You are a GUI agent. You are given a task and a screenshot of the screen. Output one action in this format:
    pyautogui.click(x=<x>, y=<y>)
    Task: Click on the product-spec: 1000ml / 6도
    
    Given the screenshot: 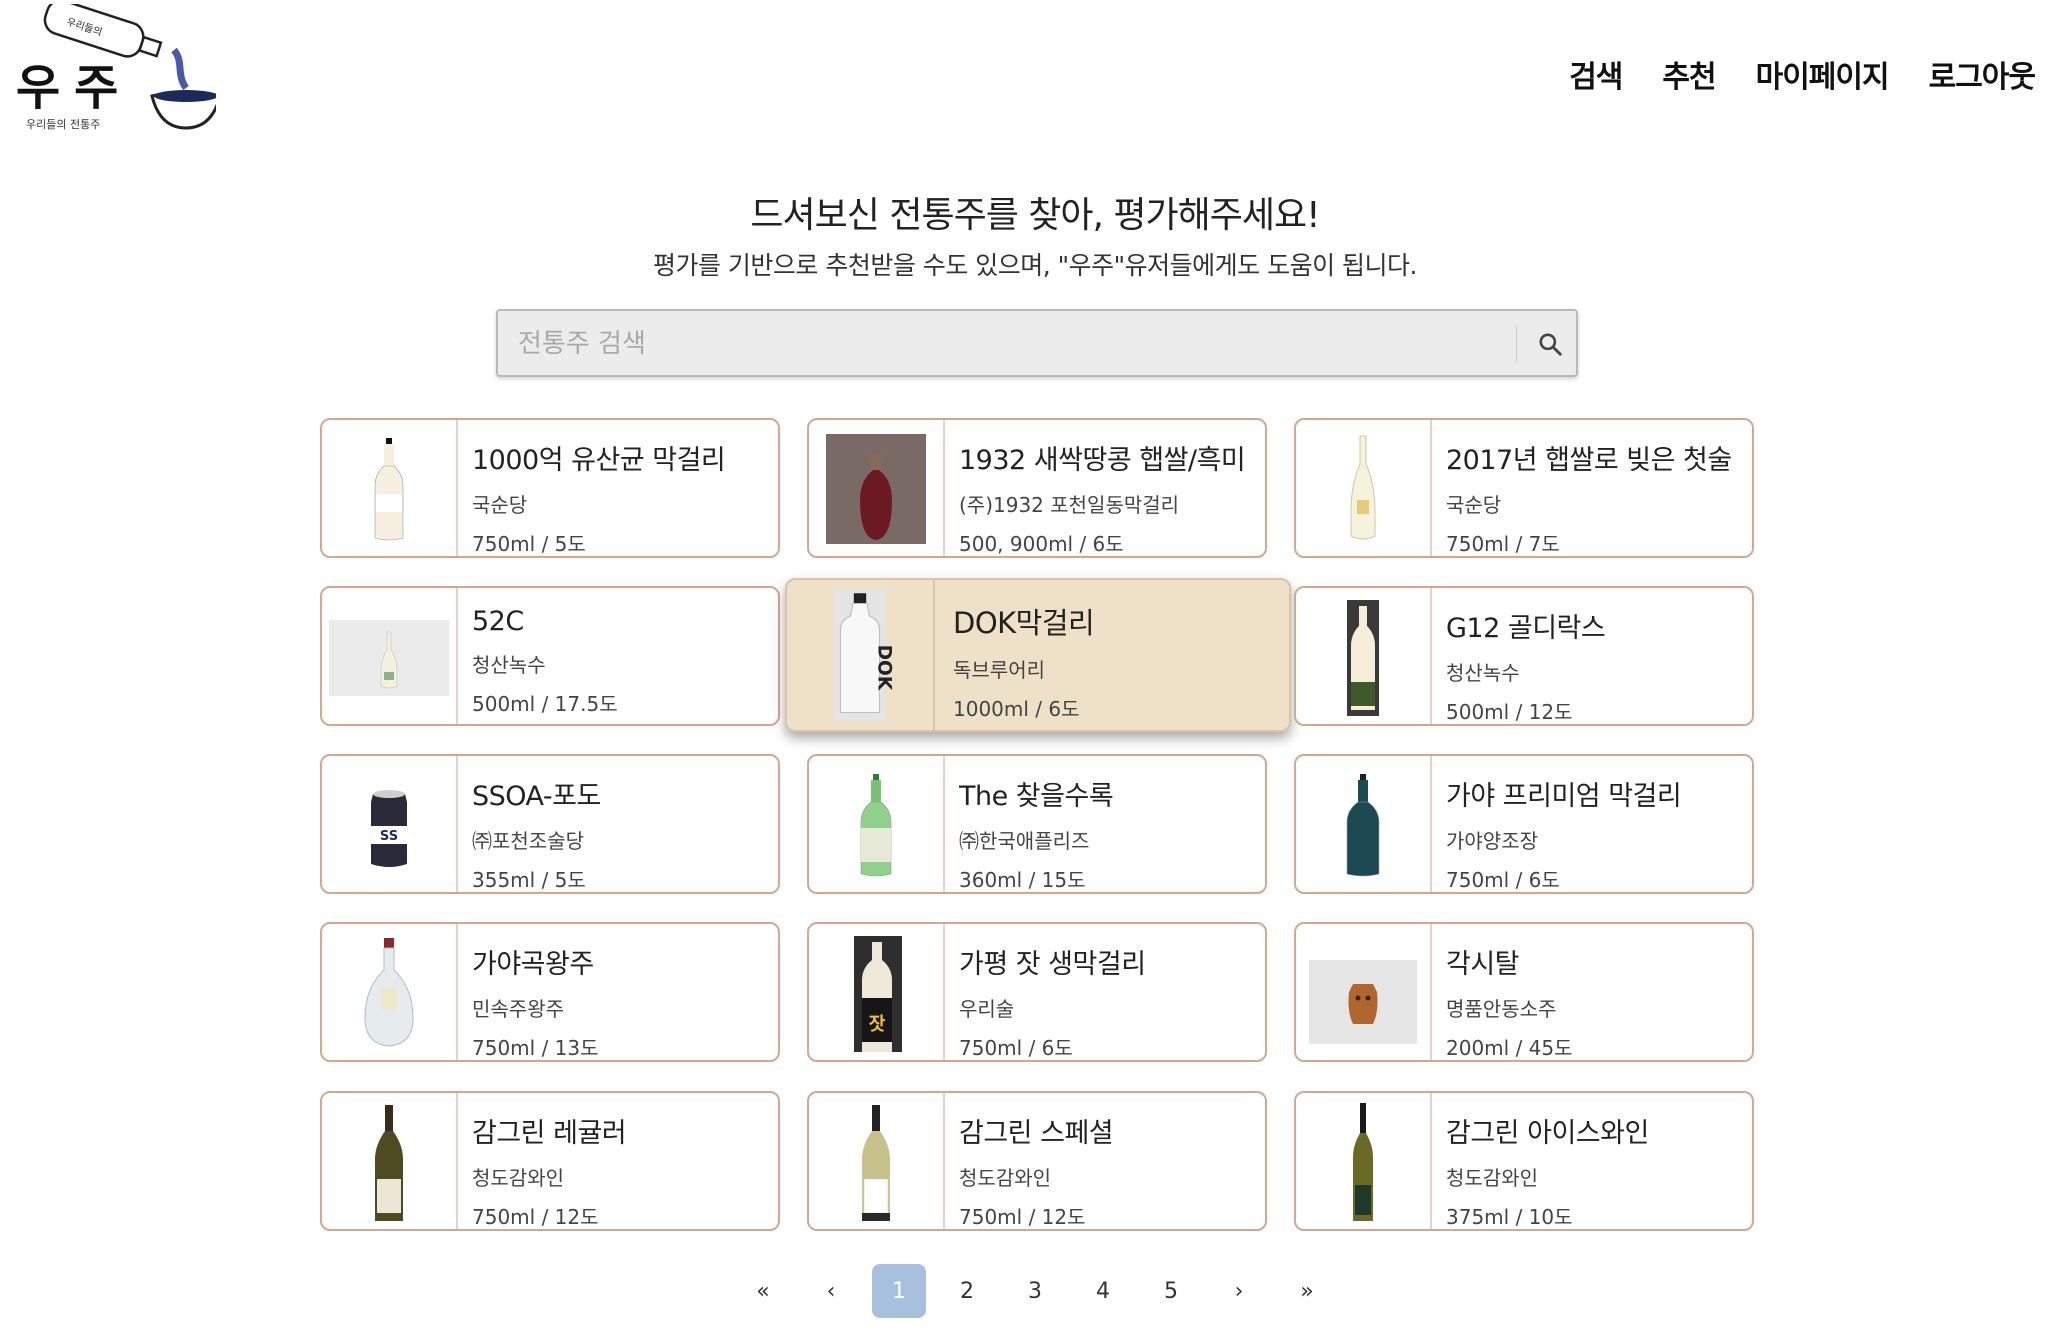 What is the action you would take?
    pyautogui.click(x=1016, y=709)
    